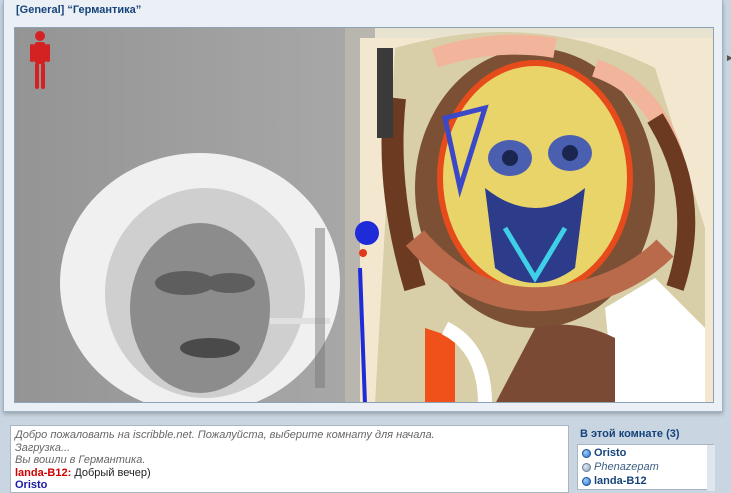 This screenshot has height=493, width=731. I want to click on room-title: [General] “Германтика”, so click(79, 10).